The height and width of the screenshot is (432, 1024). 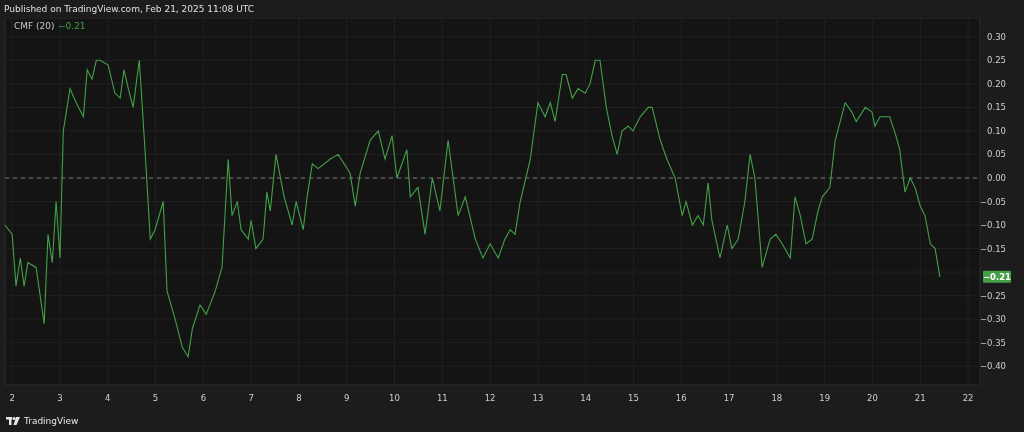 I want to click on published-caption: Published on TradingView.com, Feb 21, 2025 11:08 UTC, so click(x=129, y=9).